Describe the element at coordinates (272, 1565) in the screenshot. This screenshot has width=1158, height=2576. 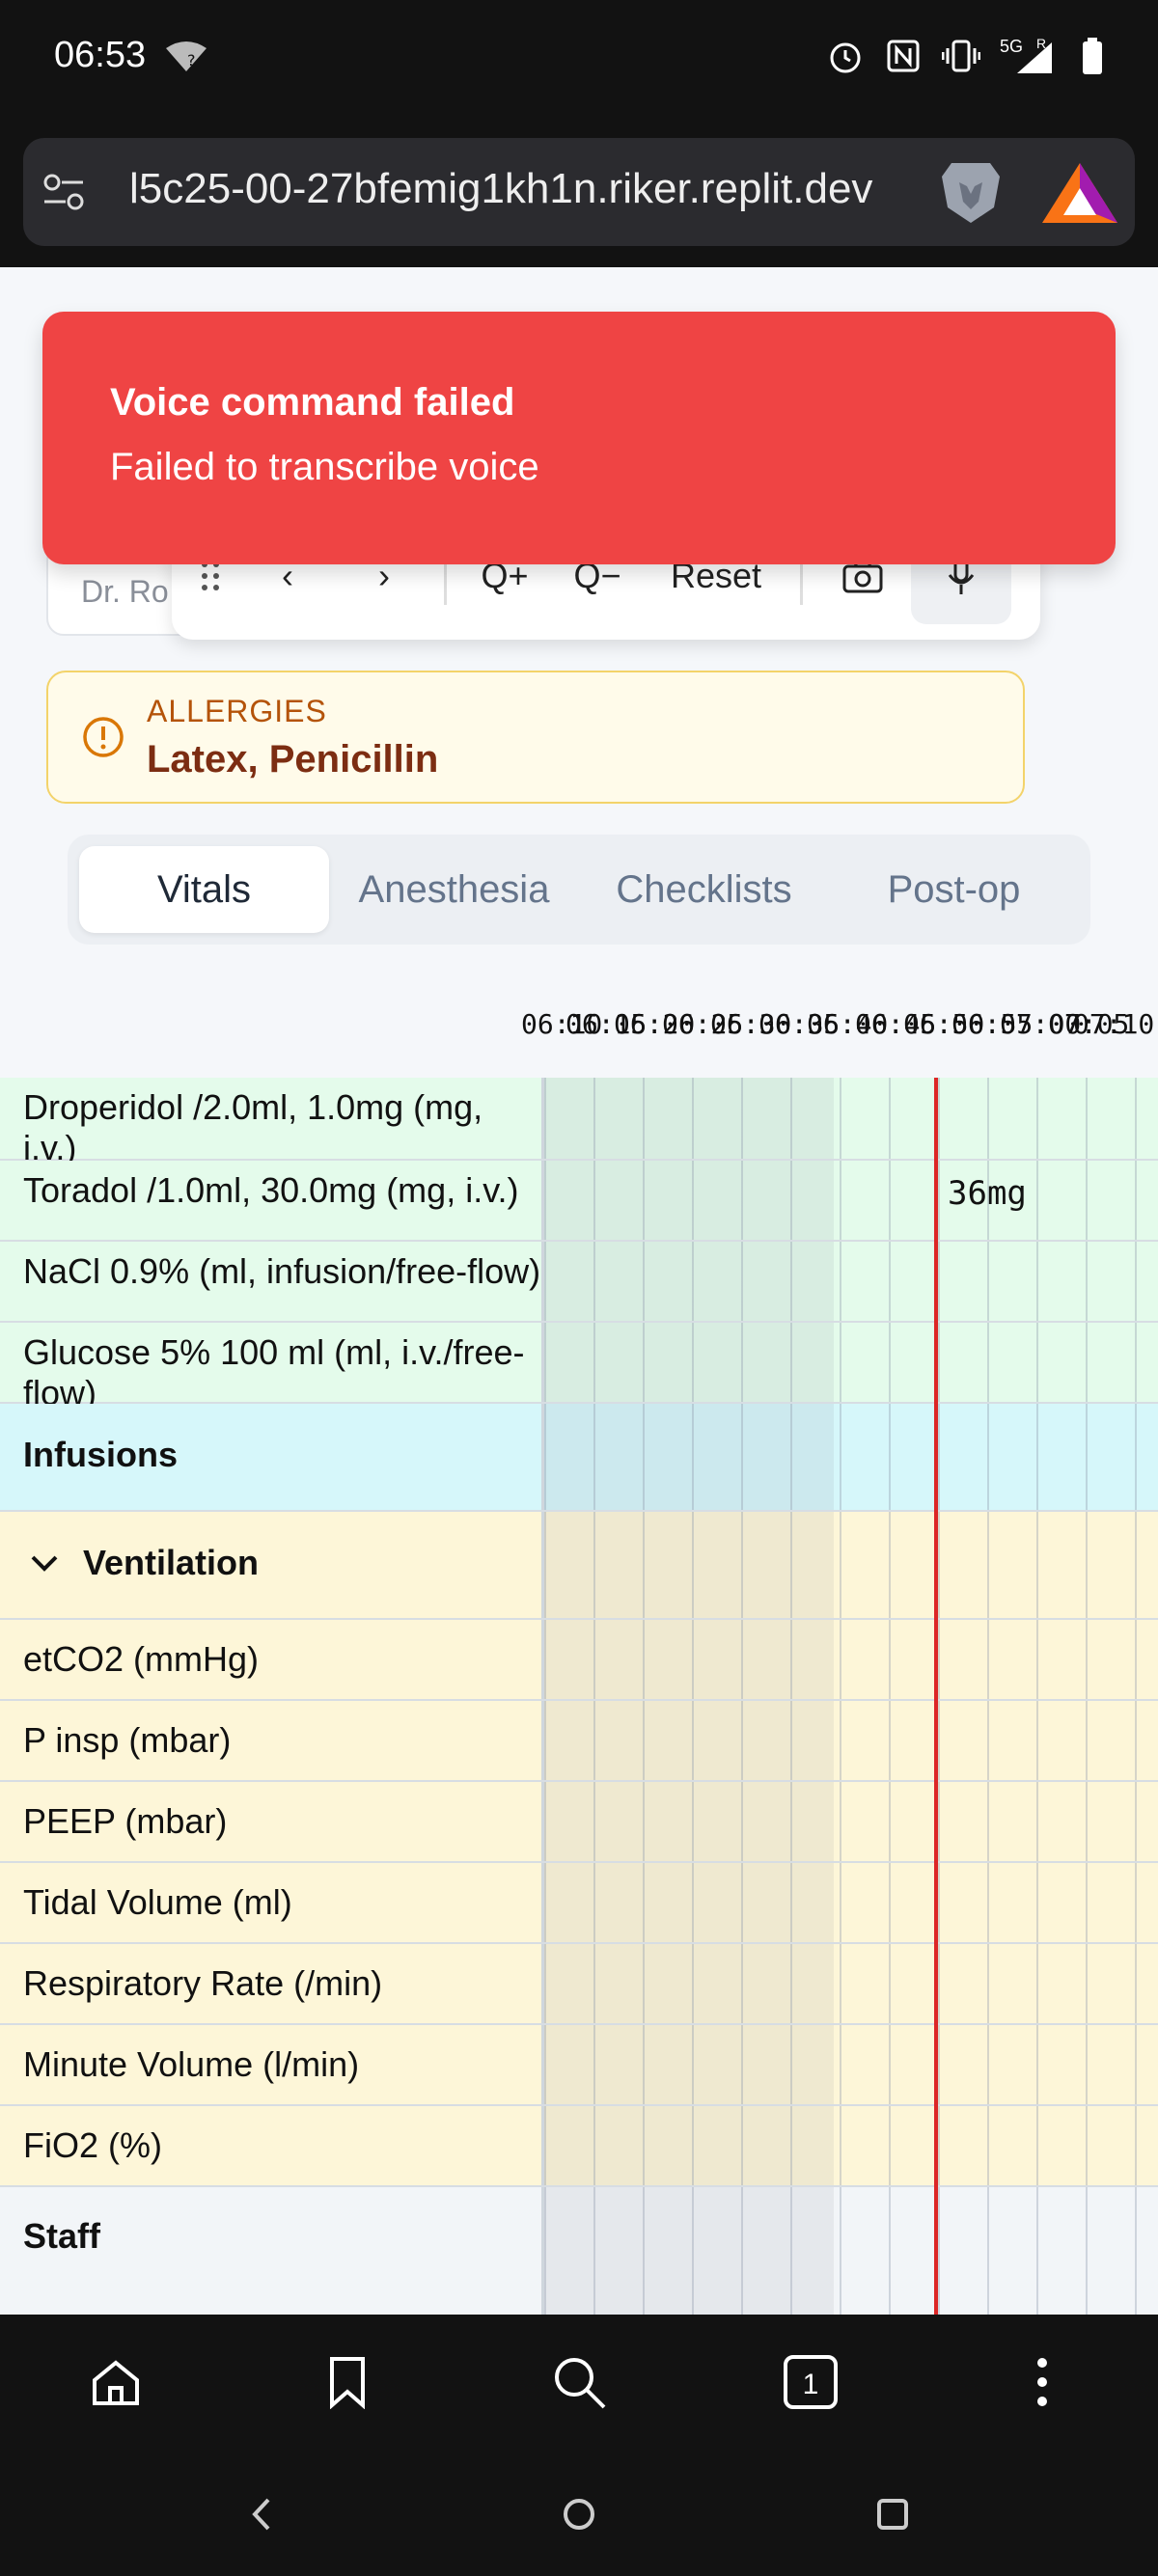
I see `section-header: Ventilation` at that location.